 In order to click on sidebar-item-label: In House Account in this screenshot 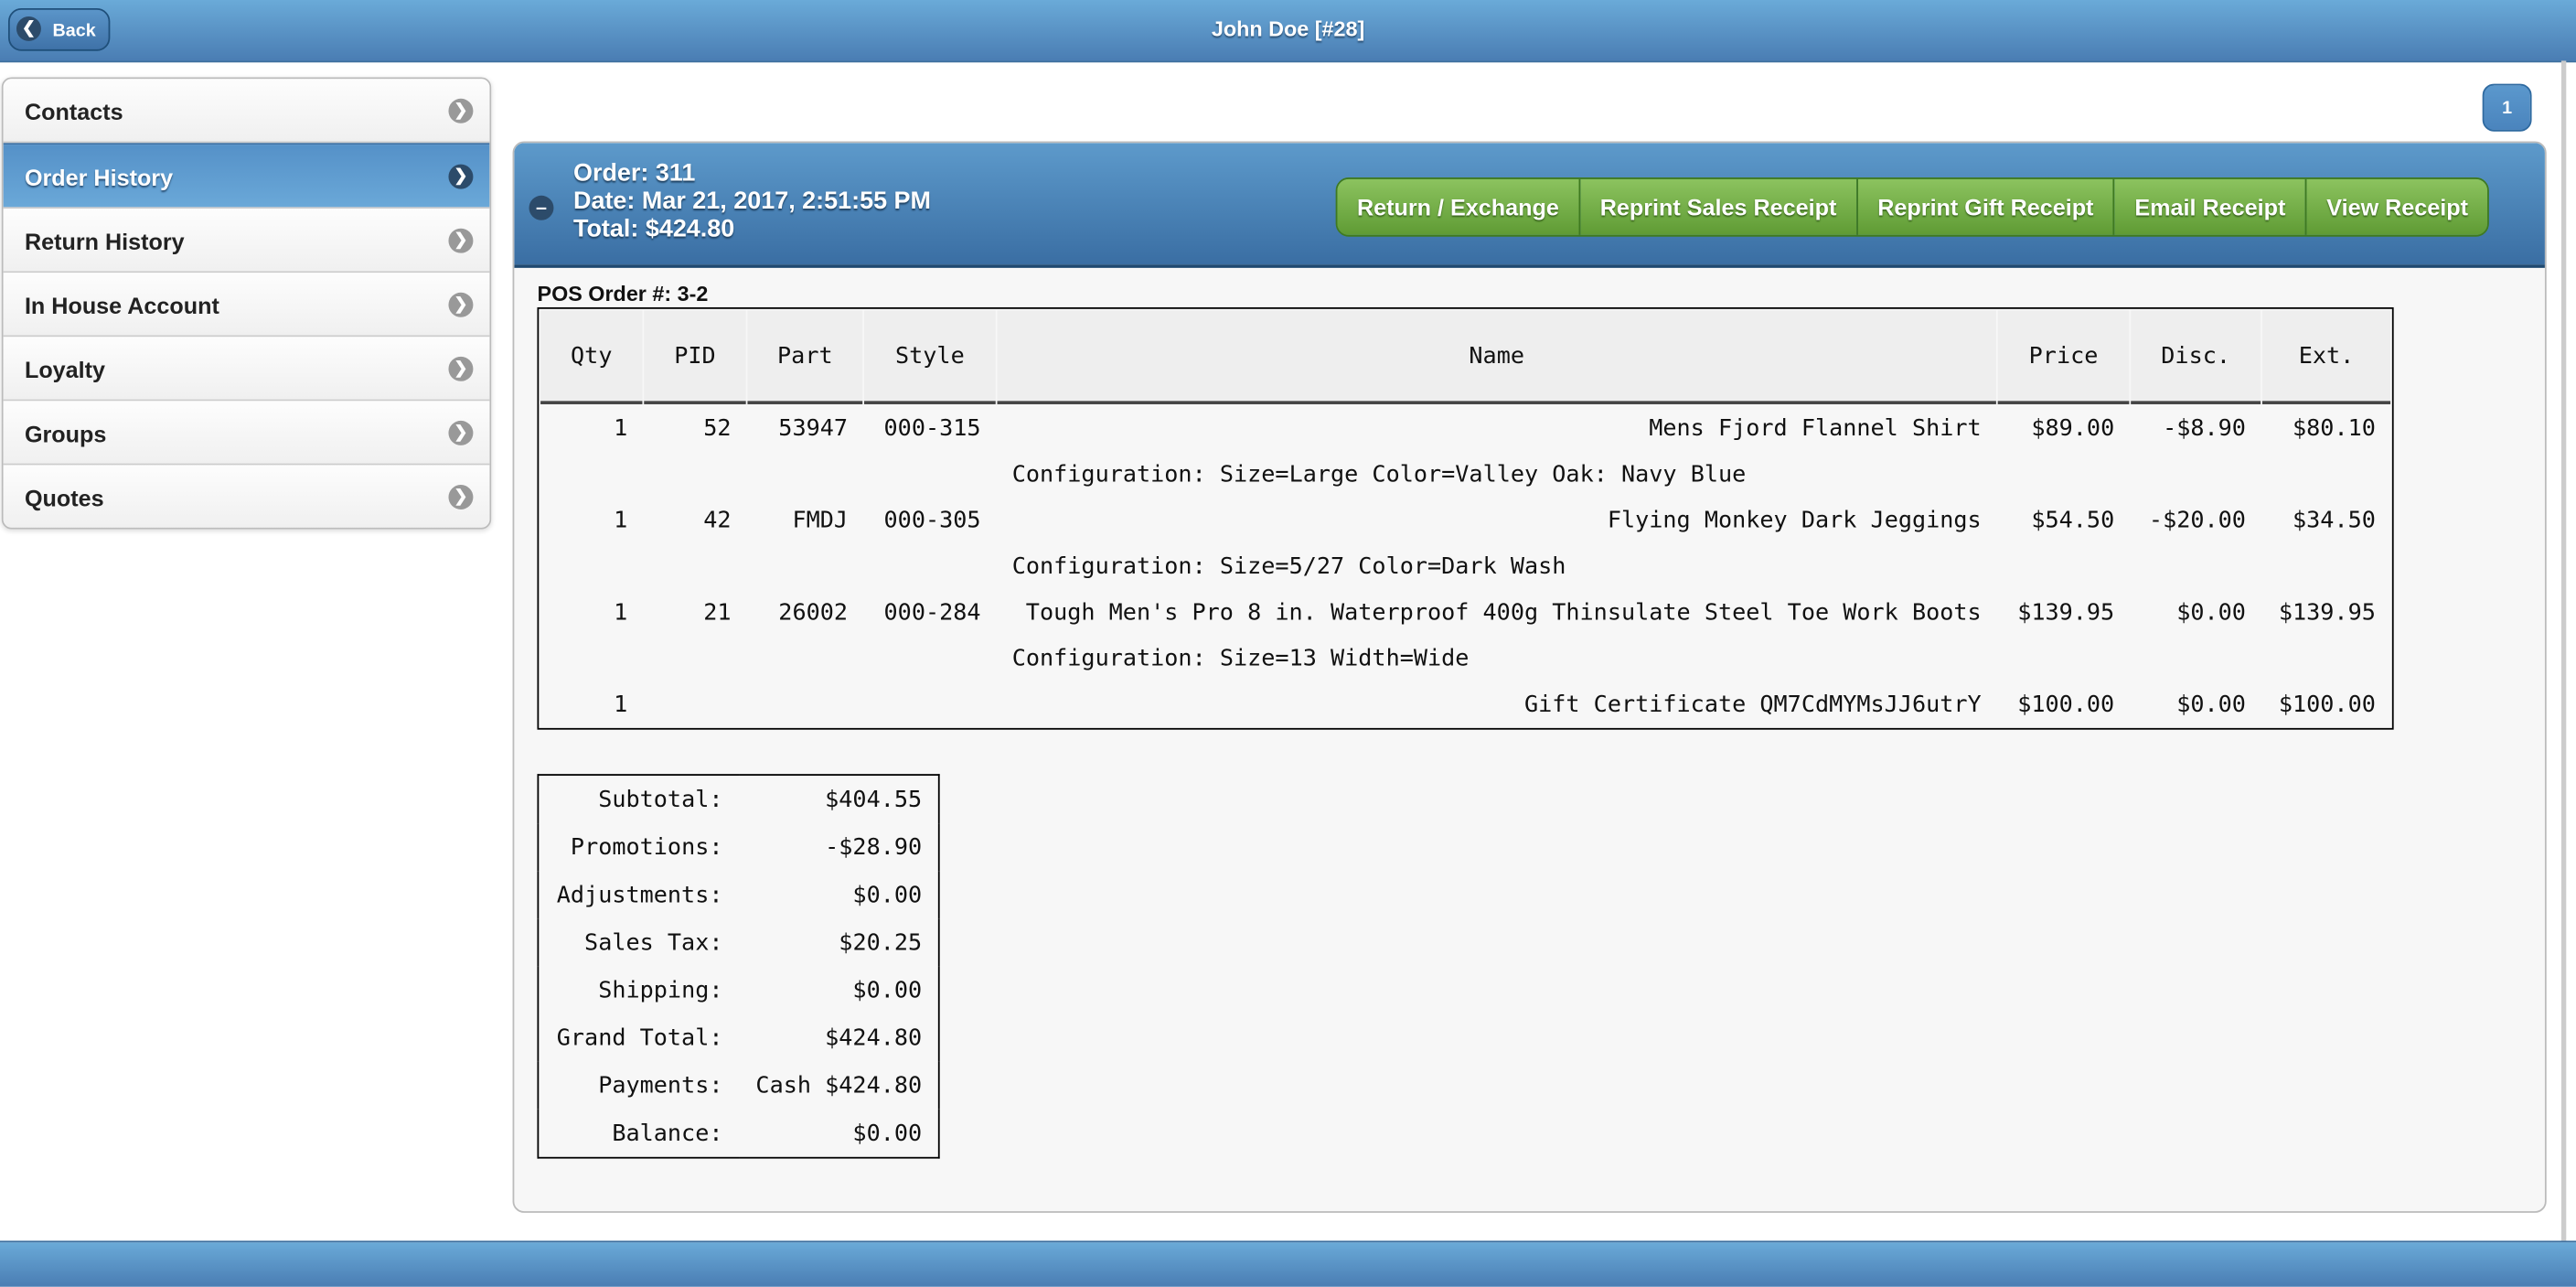, I will do `click(121, 305)`.